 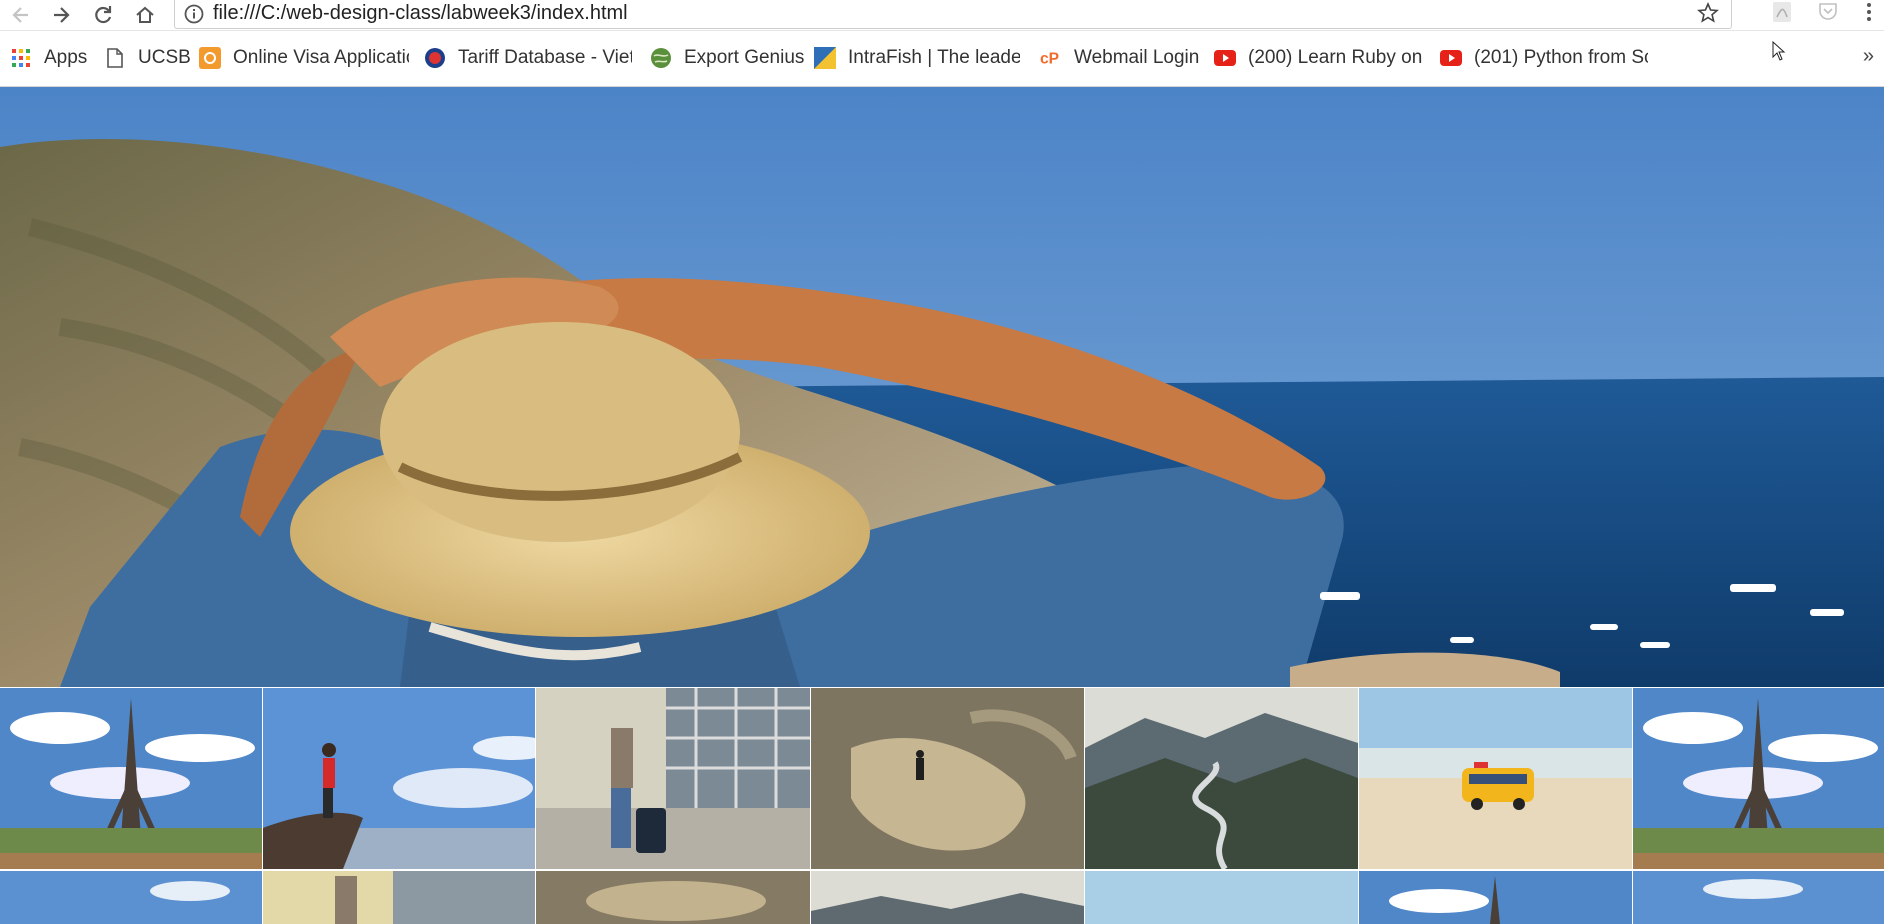 I want to click on gallery-photo-hiker-on-rock, so click(x=399, y=778).